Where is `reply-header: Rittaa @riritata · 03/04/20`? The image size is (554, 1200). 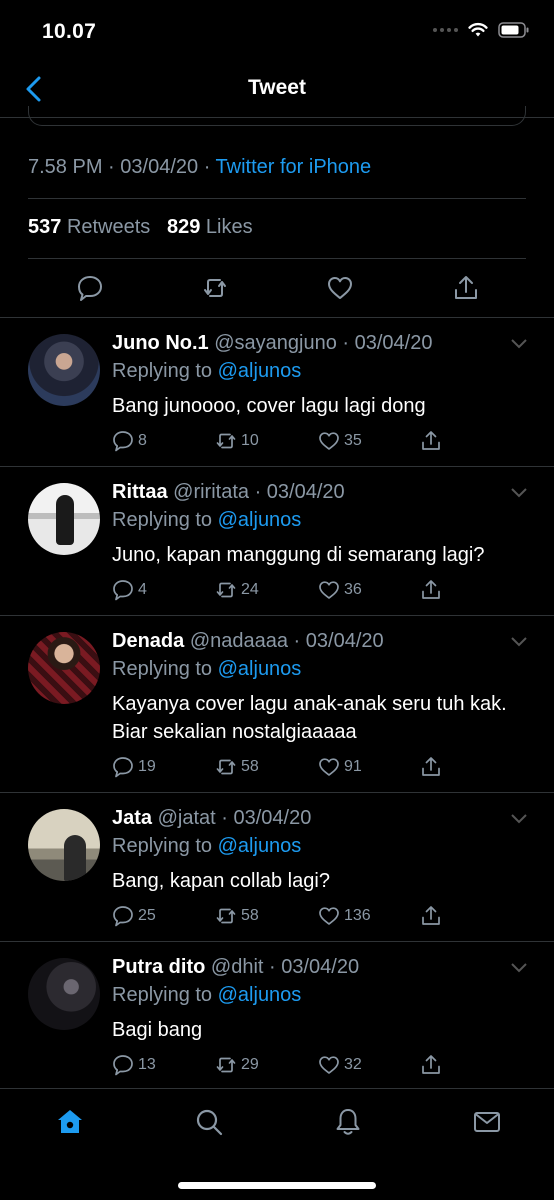 reply-header: Rittaa @riritata · 03/04/20 is located at coordinates (228, 492).